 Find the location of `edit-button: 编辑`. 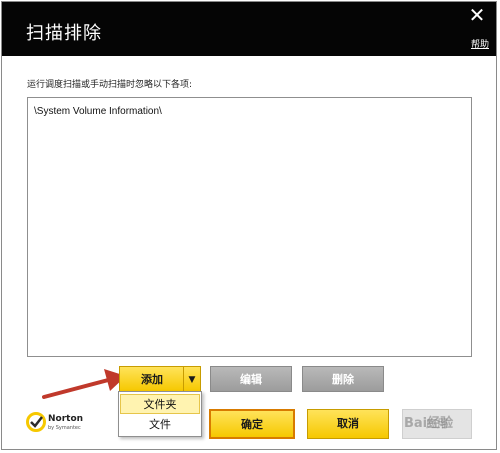

edit-button: 编辑 is located at coordinates (251, 379).